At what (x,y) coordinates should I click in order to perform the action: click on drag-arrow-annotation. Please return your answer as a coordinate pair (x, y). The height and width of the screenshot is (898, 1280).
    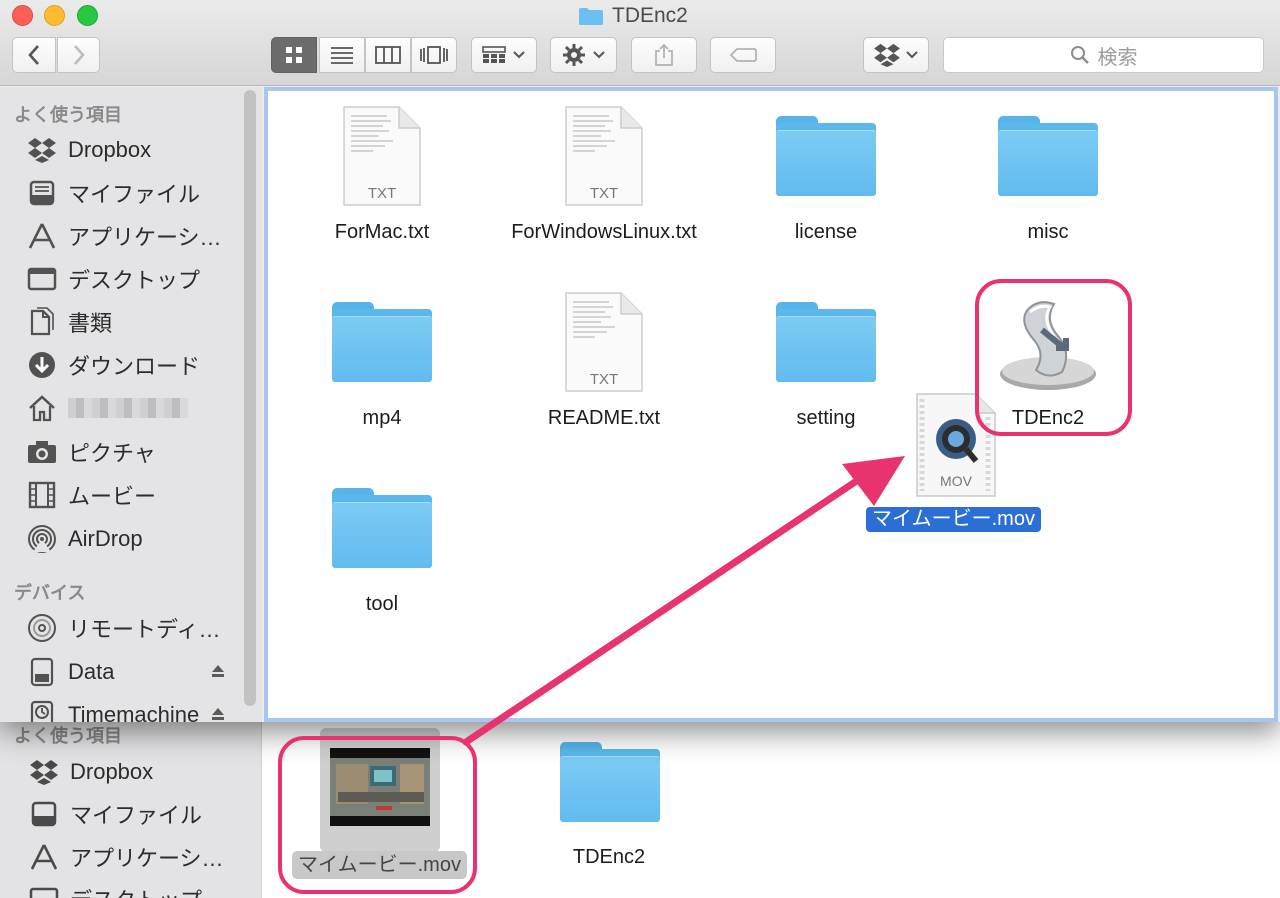
    Looking at the image, I should click on (683, 601).